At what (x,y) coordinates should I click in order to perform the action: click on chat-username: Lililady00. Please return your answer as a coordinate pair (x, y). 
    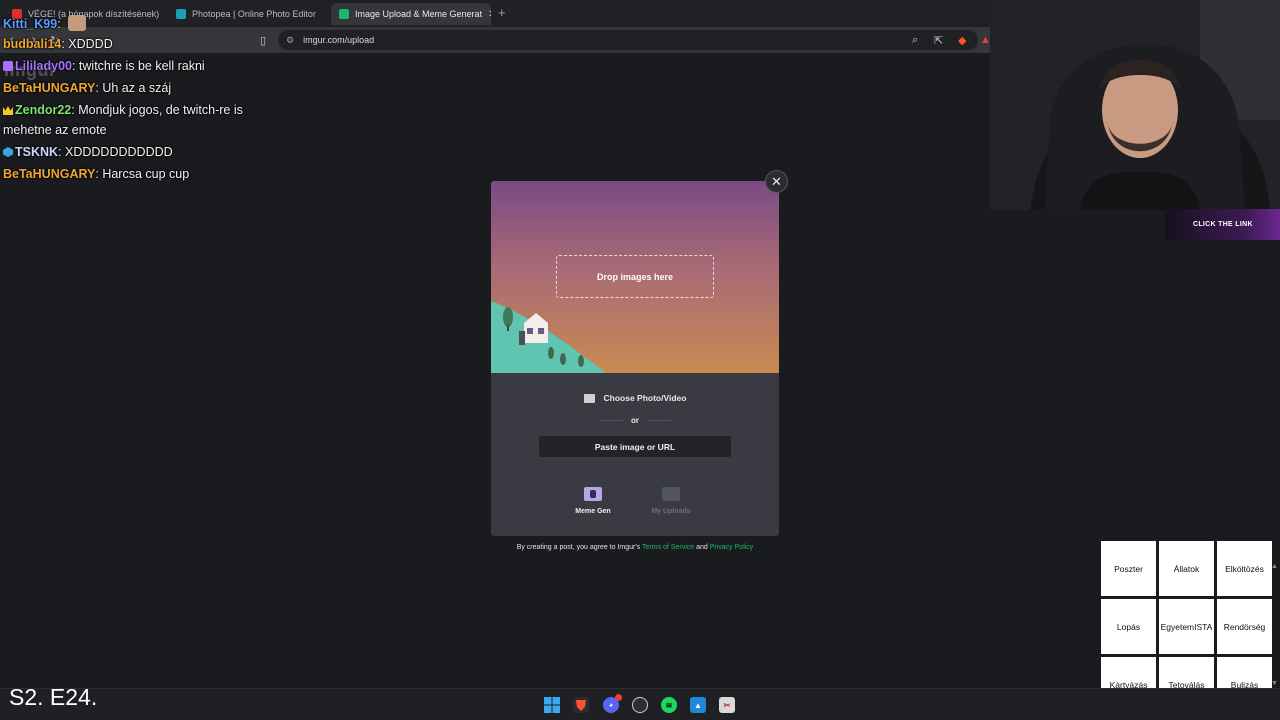
    Looking at the image, I should click on (43, 66).